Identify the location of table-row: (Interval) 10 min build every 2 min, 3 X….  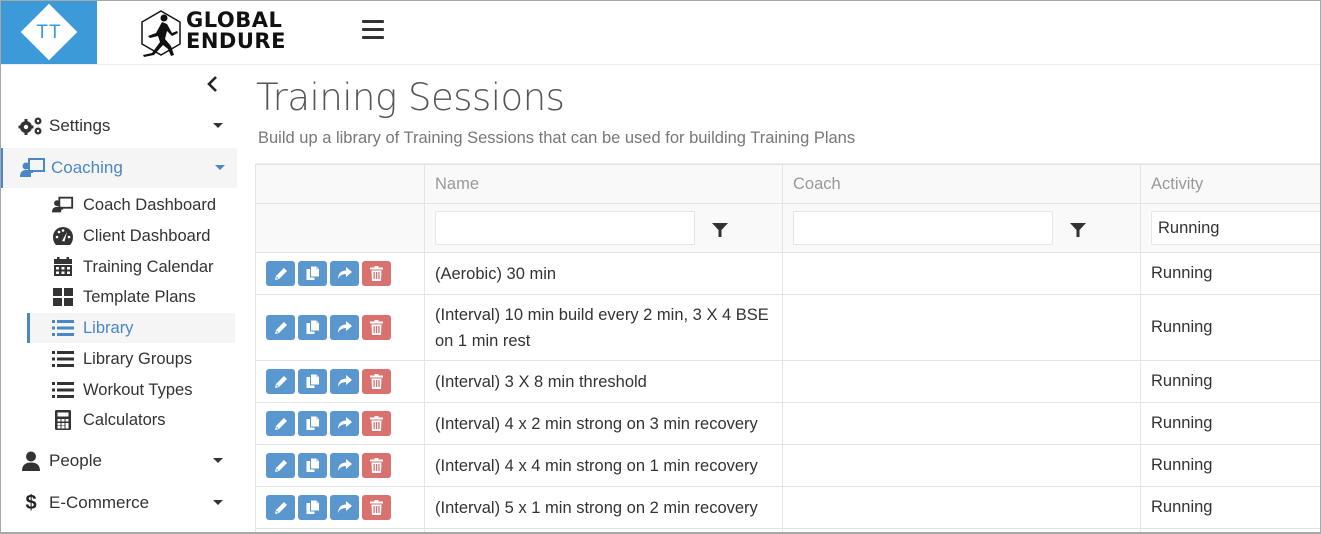
(788, 327).